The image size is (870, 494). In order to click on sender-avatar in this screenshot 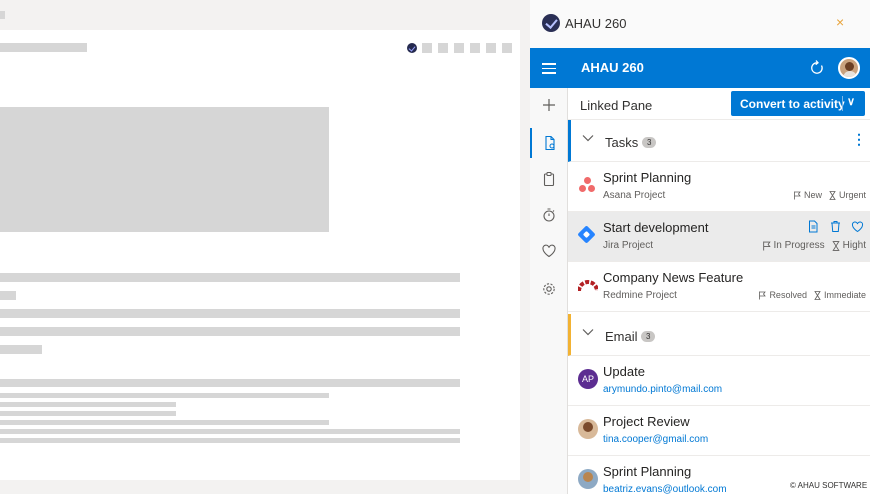, I will do `click(588, 429)`.